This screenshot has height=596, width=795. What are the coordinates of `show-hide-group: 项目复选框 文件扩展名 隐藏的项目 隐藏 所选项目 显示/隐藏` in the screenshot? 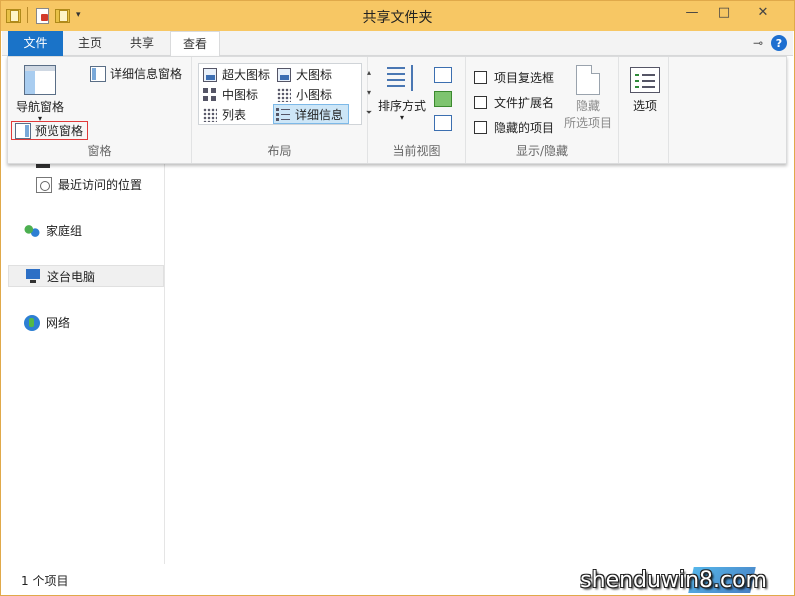 It's located at (542, 110).